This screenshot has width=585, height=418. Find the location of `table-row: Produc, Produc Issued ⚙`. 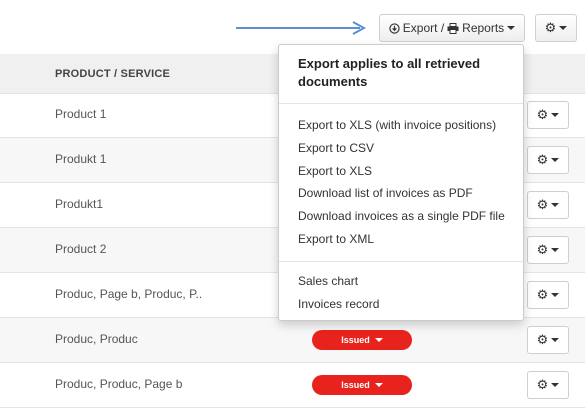

table-row: Produc, Produc Issued ⚙ is located at coordinates (292, 340).